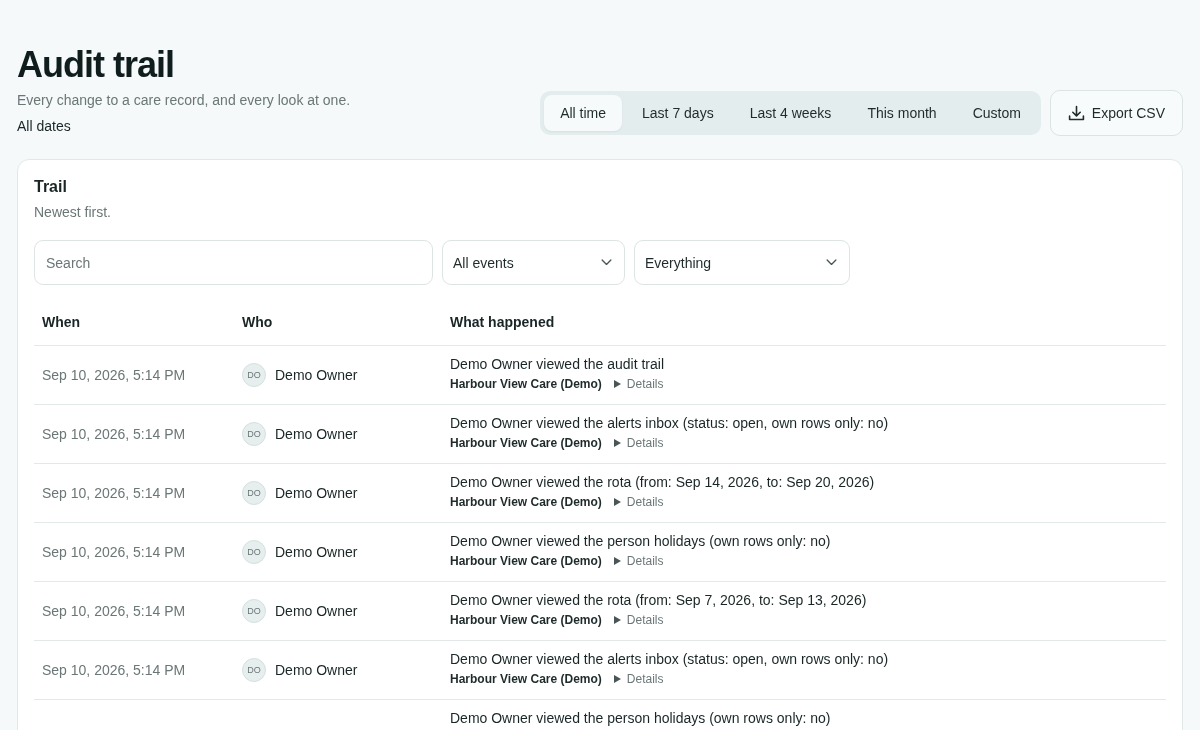 This screenshot has width=1200, height=730. What do you see at coordinates (583, 113) in the screenshot?
I see `range-tab: All time` at bounding box center [583, 113].